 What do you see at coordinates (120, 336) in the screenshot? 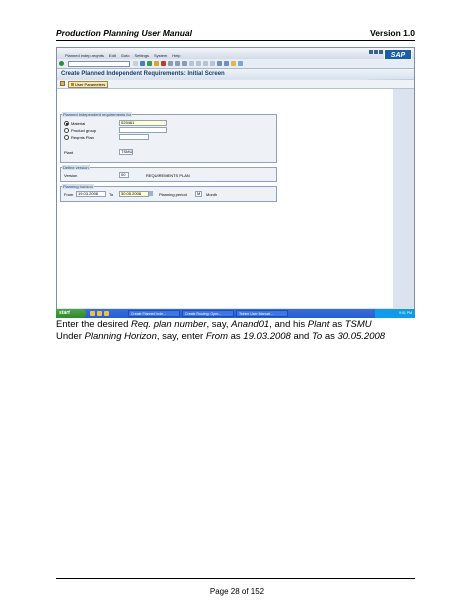
I see `emphasis: Planning Horizon` at bounding box center [120, 336].